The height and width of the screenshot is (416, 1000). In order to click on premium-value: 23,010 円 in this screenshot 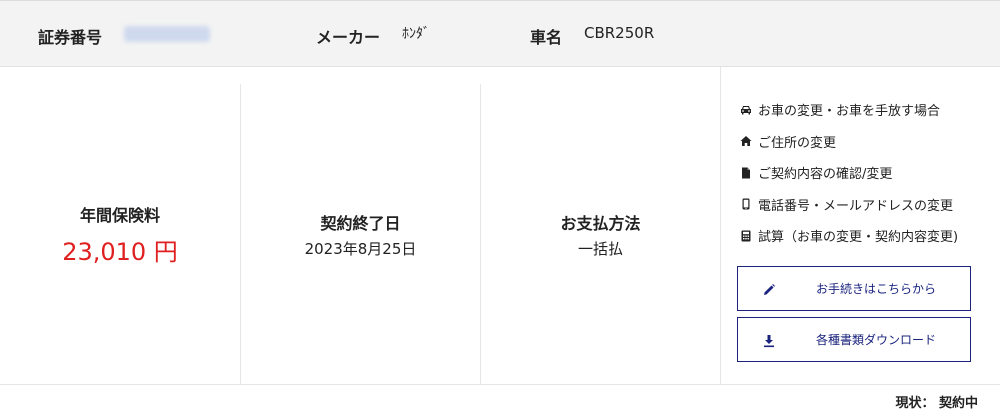, I will do `click(120, 251)`.